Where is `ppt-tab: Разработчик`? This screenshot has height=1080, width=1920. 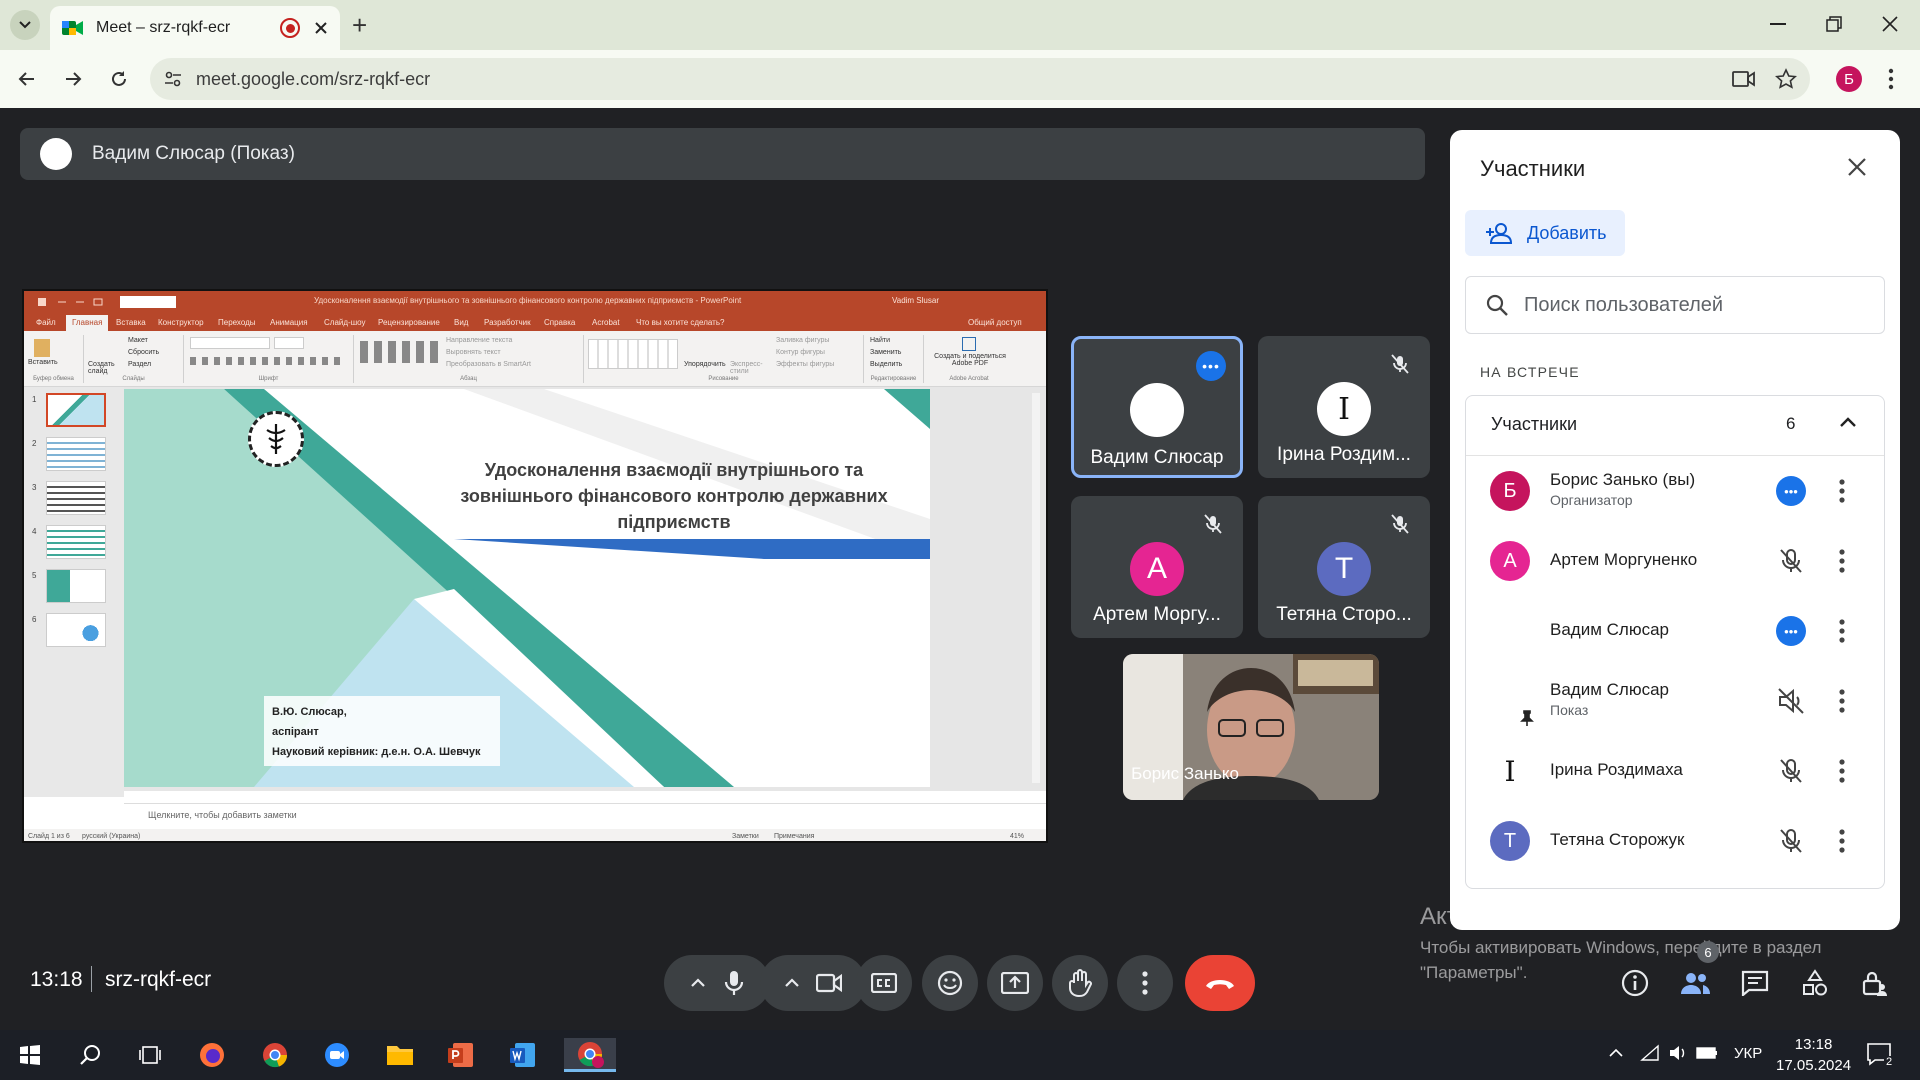
ppt-tab: Разработчик is located at coordinates (507, 322).